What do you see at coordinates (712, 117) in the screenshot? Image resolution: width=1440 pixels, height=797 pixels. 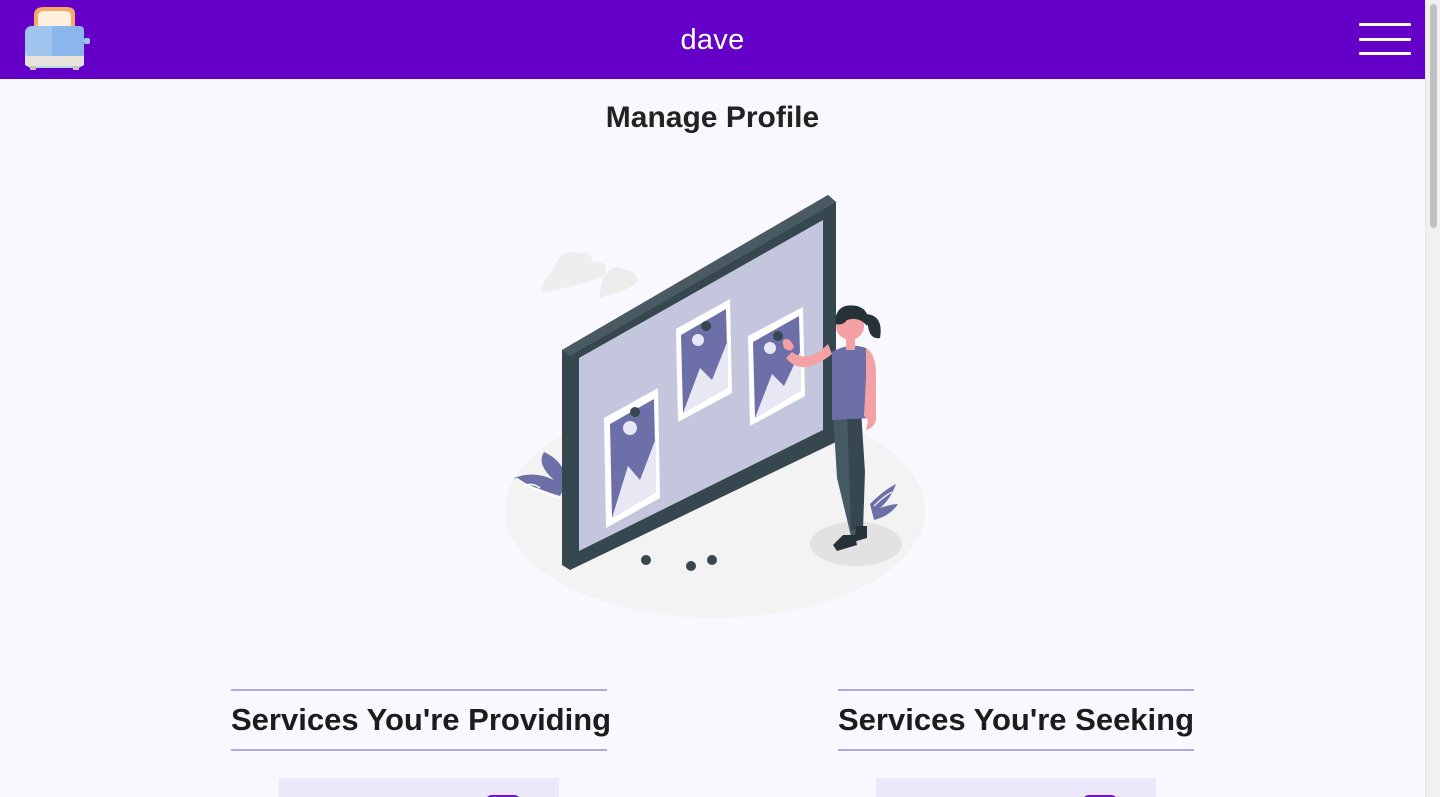 I see `page-title: Manage Profile` at bounding box center [712, 117].